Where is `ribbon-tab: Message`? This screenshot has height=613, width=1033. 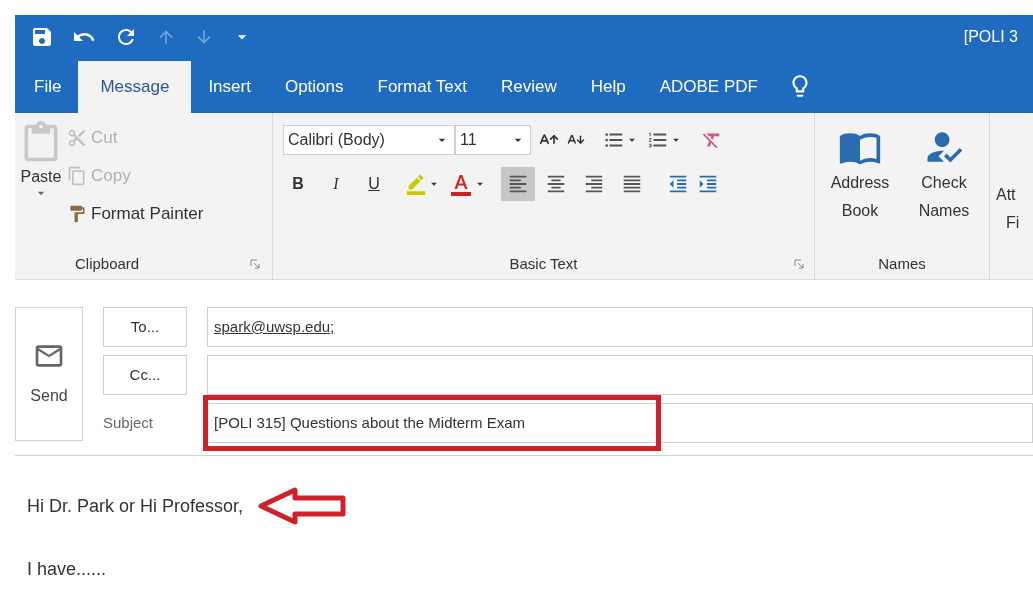
ribbon-tab: Message is located at coordinates (135, 87).